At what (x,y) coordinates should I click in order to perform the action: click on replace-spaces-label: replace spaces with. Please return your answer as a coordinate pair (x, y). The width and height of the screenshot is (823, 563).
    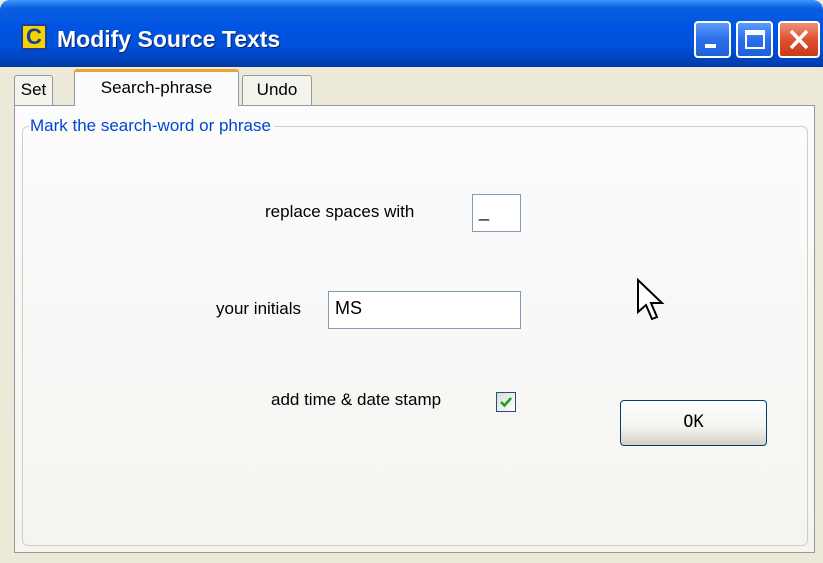
    Looking at the image, I should click on (340, 211).